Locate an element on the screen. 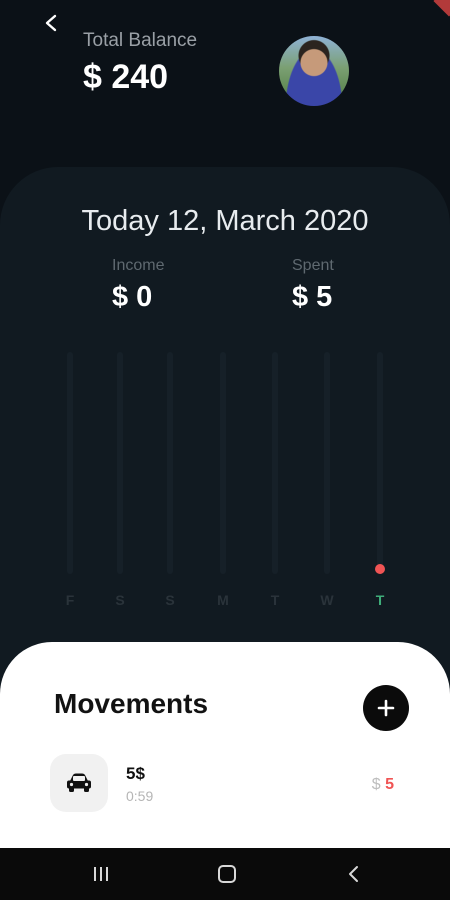  avatar is located at coordinates (314, 71).